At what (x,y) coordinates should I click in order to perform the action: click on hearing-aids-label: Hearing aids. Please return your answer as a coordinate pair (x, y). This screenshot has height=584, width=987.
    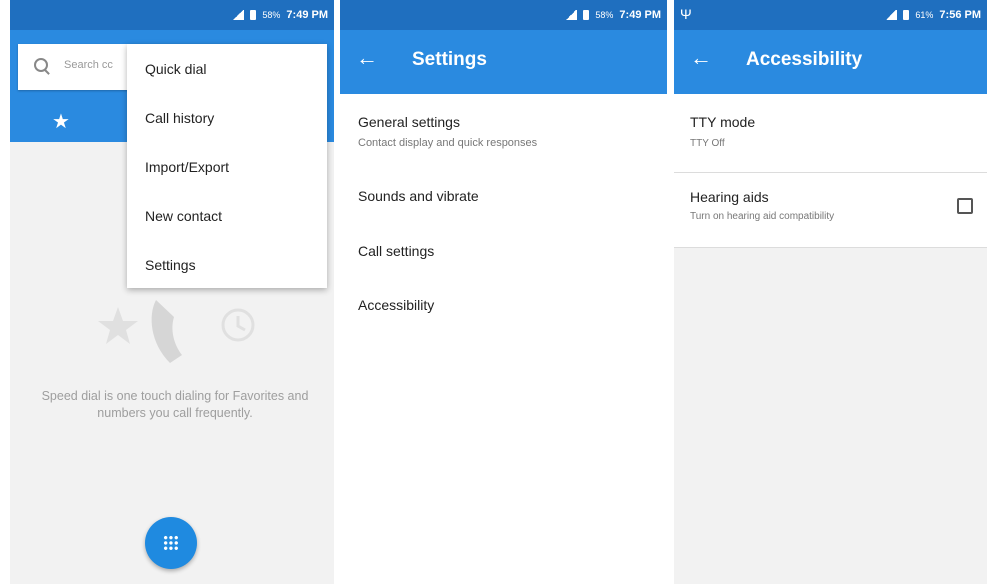
    Looking at the image, I should click on (729, 197).